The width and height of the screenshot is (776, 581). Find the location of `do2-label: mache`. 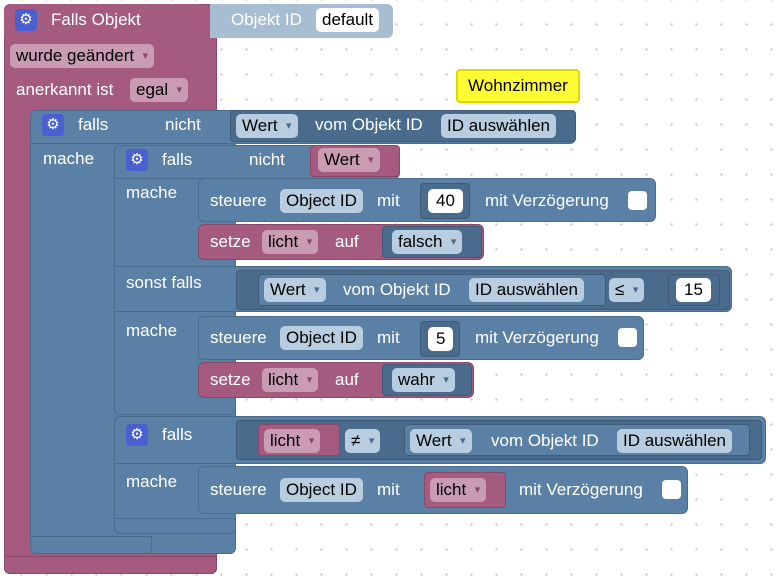

do2-label: mache is located at coordinates (152, 330).